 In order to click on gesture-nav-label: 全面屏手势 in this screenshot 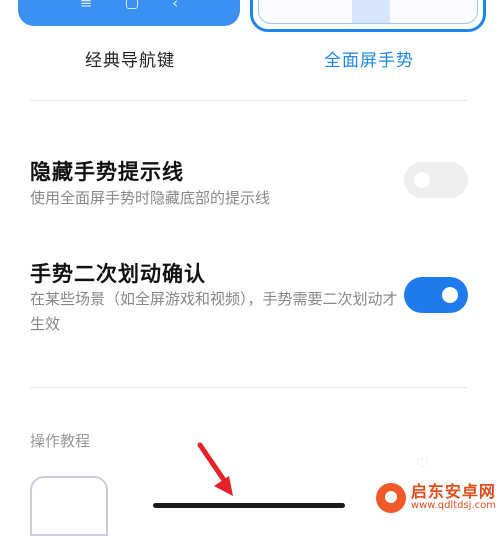, I will do `click(369, 58)`.